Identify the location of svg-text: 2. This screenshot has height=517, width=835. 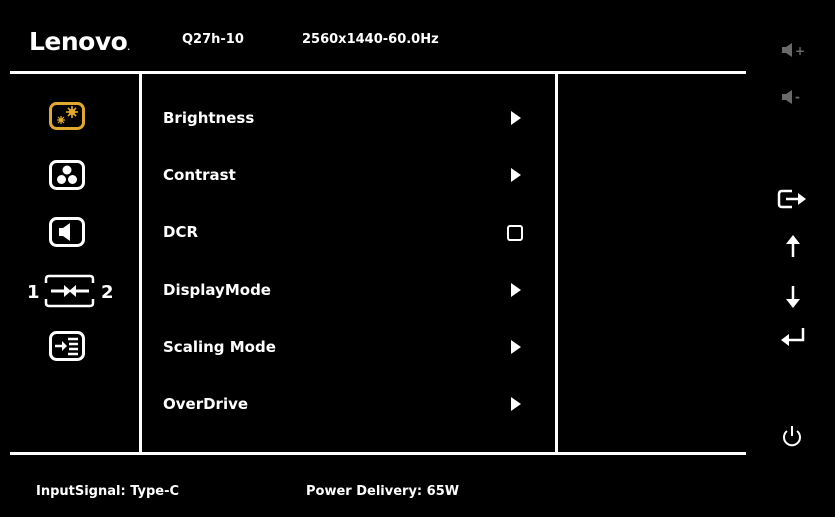
(107, 292).